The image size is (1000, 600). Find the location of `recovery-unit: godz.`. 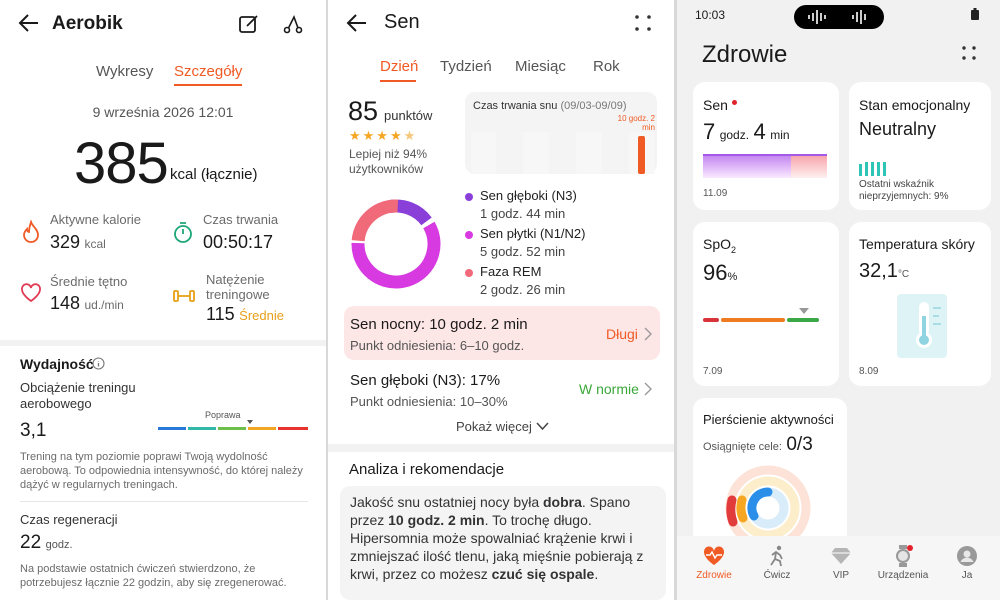

recovery-unit: godz. is located at coordinates (59, 545).